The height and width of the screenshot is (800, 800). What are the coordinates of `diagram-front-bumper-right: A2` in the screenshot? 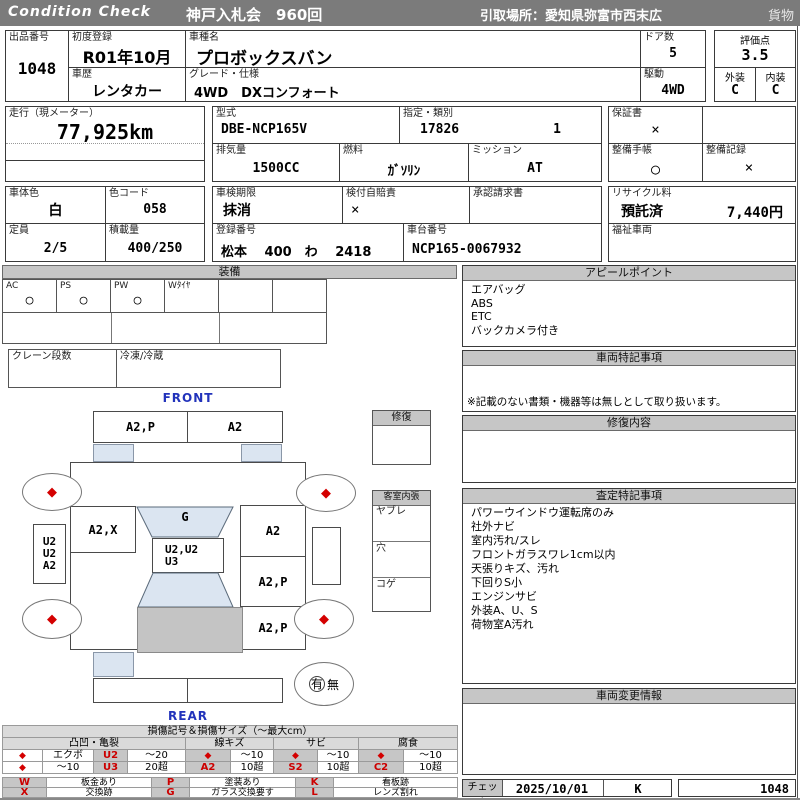 It's located at (235, 427).